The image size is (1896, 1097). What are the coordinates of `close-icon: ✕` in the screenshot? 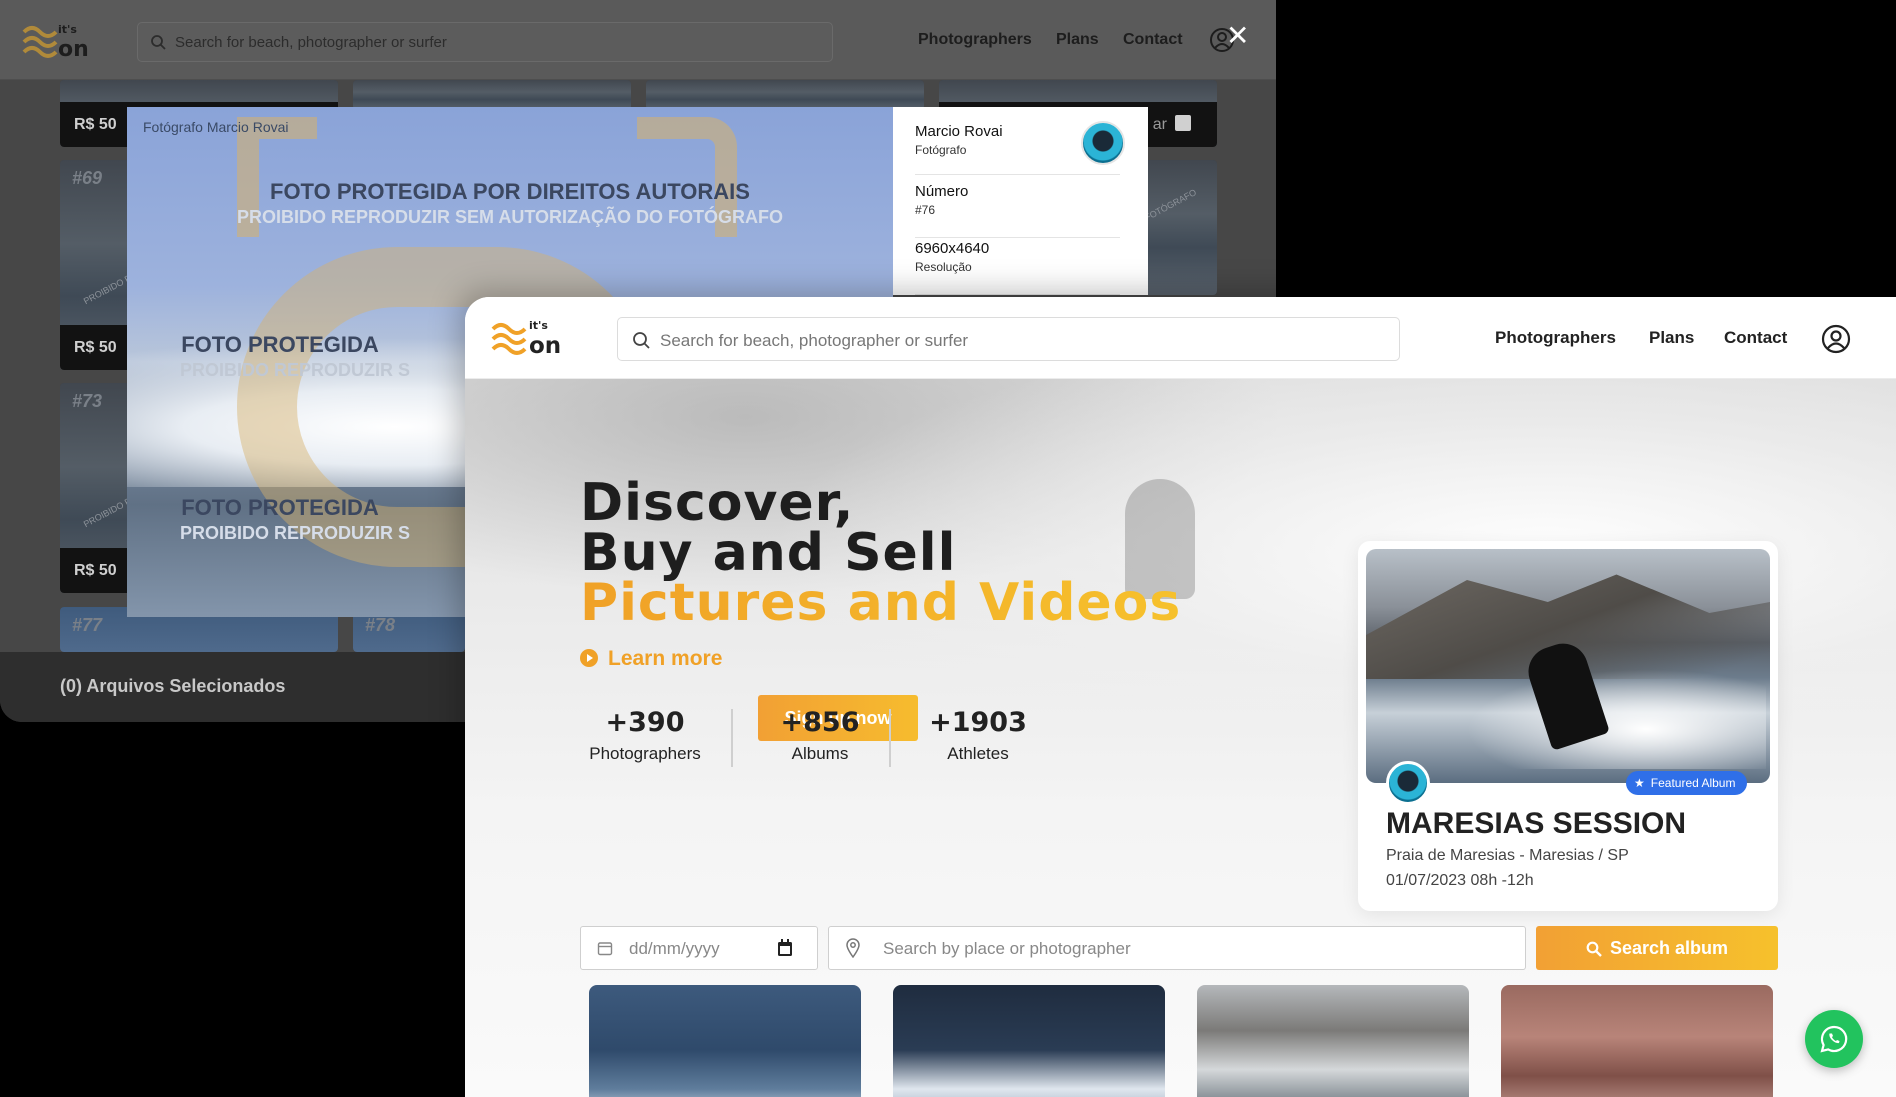 It's located at (1237, 36).